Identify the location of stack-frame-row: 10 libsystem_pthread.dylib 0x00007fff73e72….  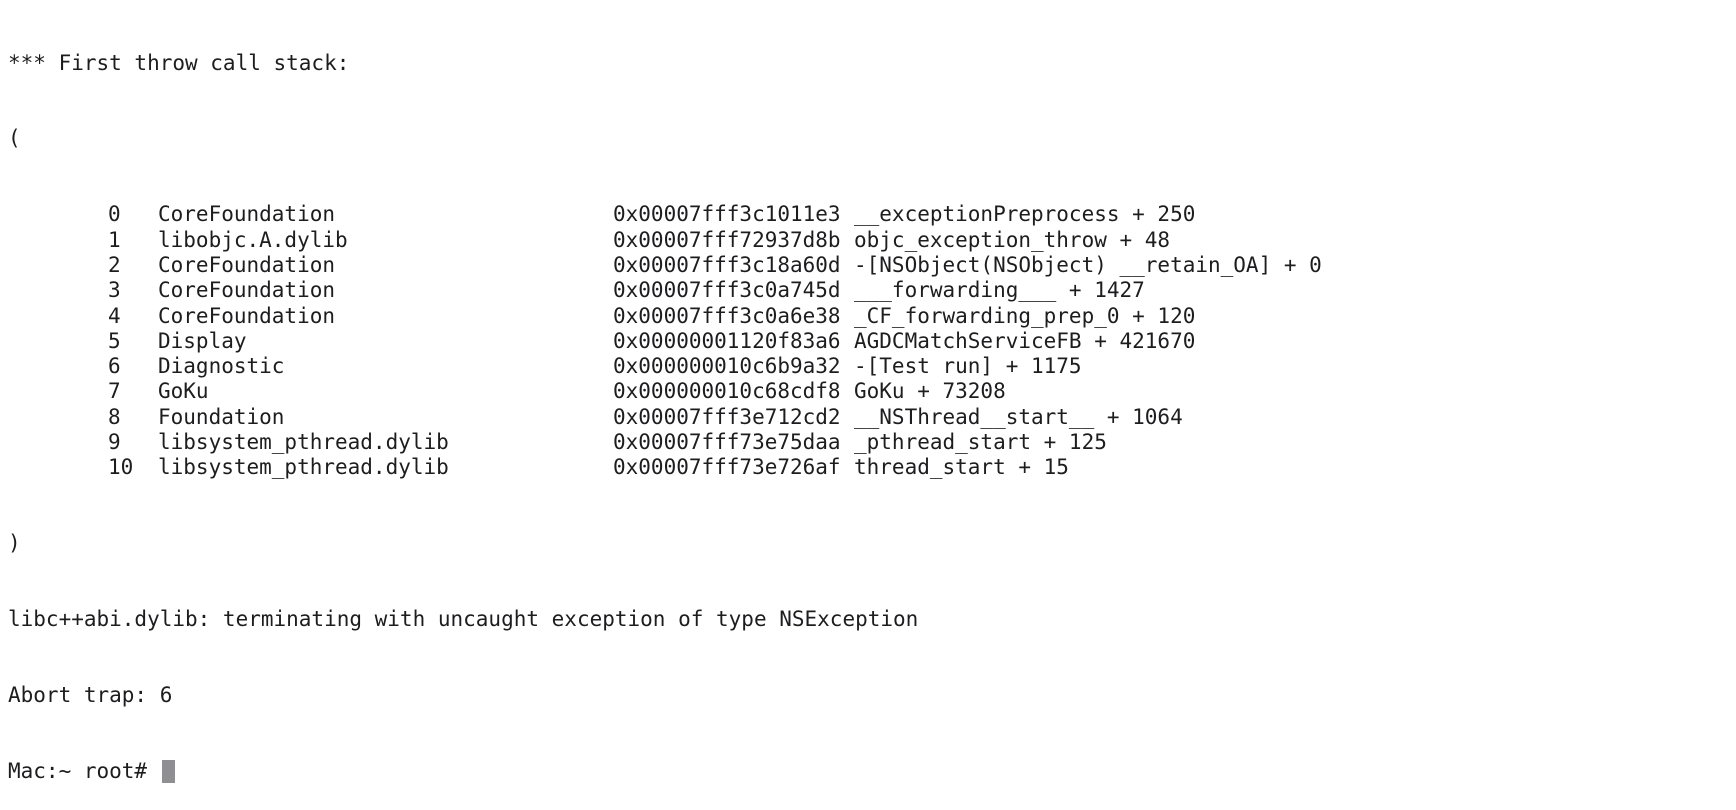
(868, 467).